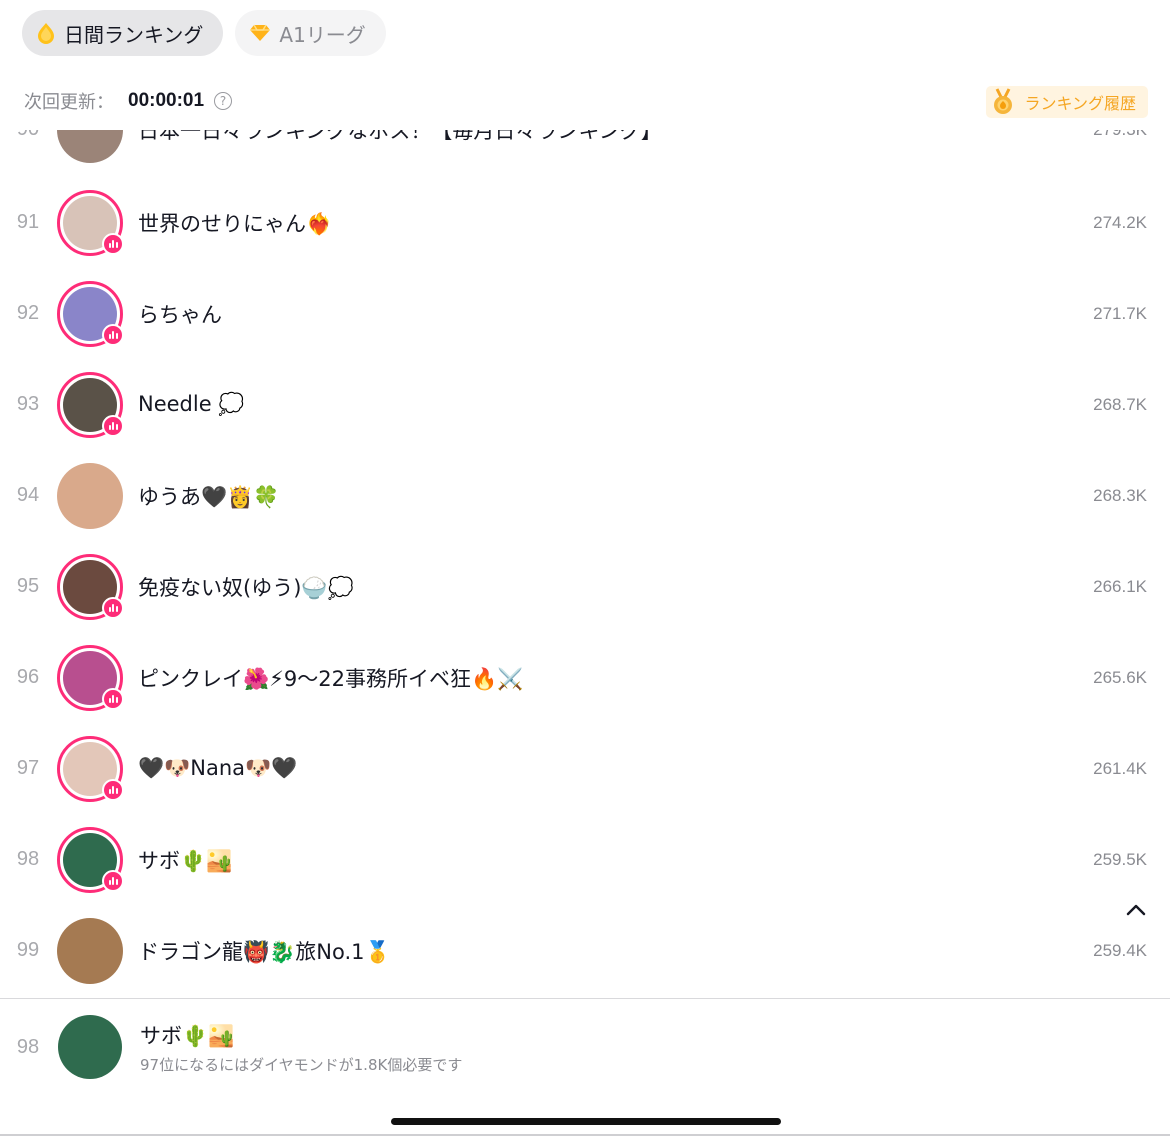 This screenshot has height=1137, width=1170. Describe the element at coordinates (28, 586) in the screenshot. I see `rank-number: 95` at that location.